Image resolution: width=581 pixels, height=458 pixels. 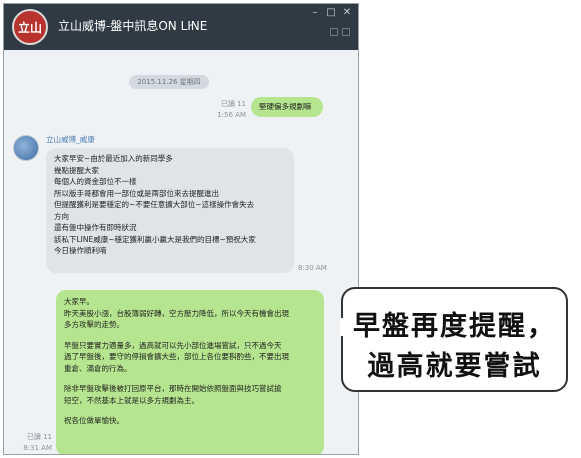 What do you see at coordinates (76, 170) in the screenshot?
I see `message-line: 幾點提醒大家` at bounding box center [76, 170].